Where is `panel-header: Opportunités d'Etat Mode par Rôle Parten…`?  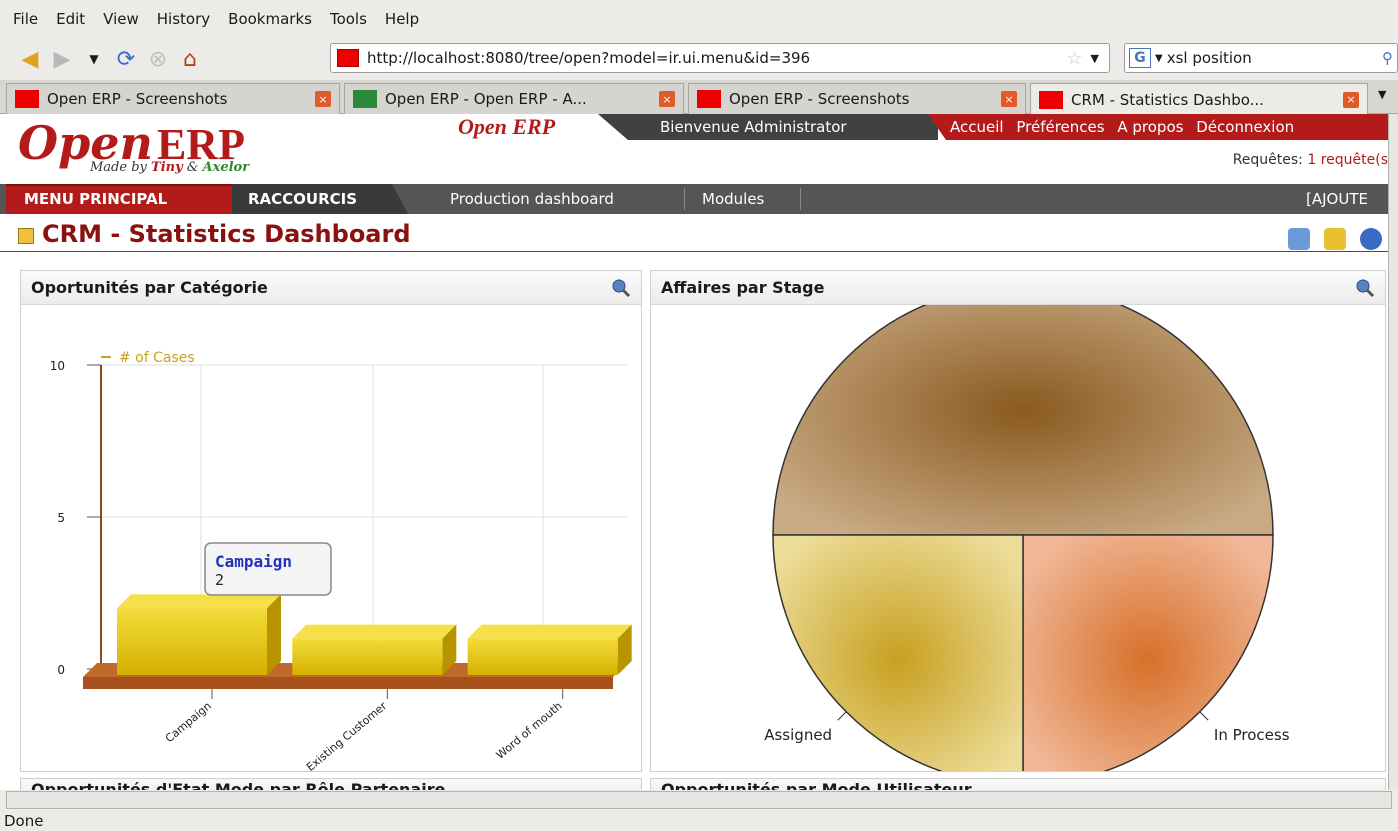 panel-header: Opportunités d'Etat Mode par Rôle Parten… is located at coordinates (331, 784).